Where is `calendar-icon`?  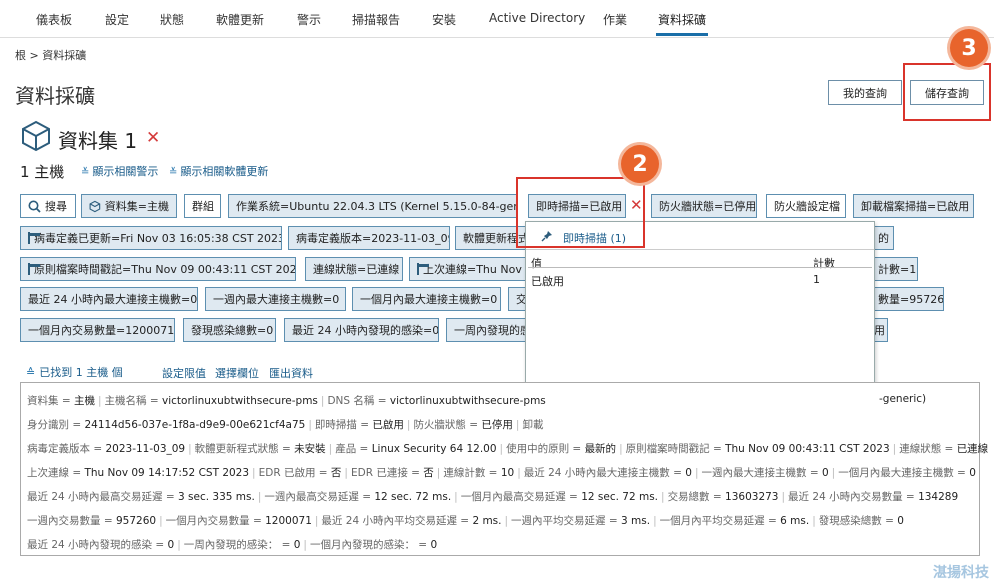
calendar-icon is located at coordinates (34, 238).